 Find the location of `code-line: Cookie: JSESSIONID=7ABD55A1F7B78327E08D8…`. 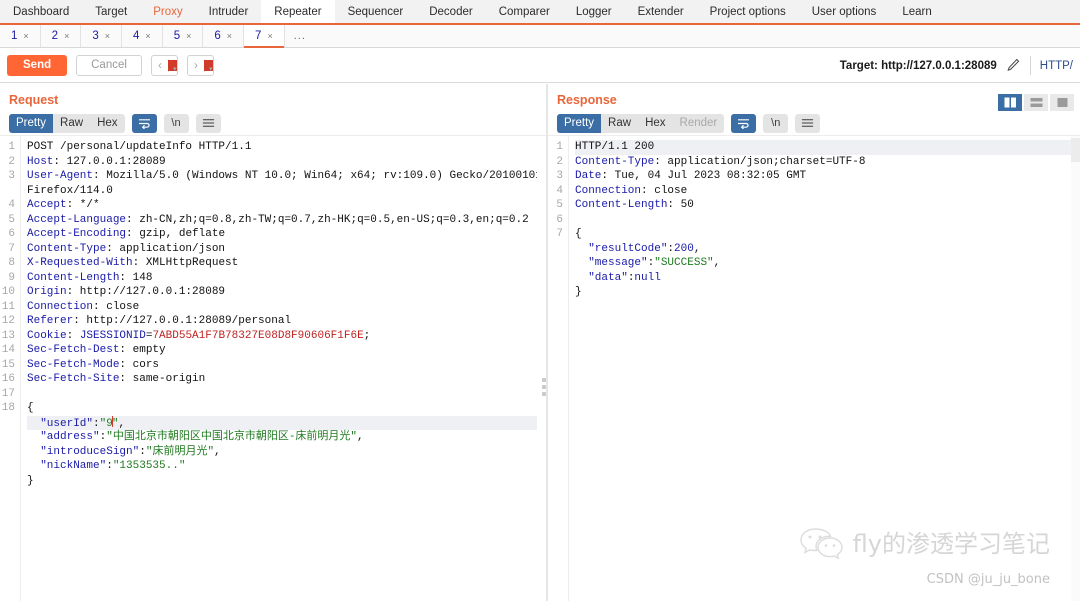

code-line: Cookie: JSESSIONID=7ABD55A1F7B78327E08D8… is located at coordinates (286, 336).